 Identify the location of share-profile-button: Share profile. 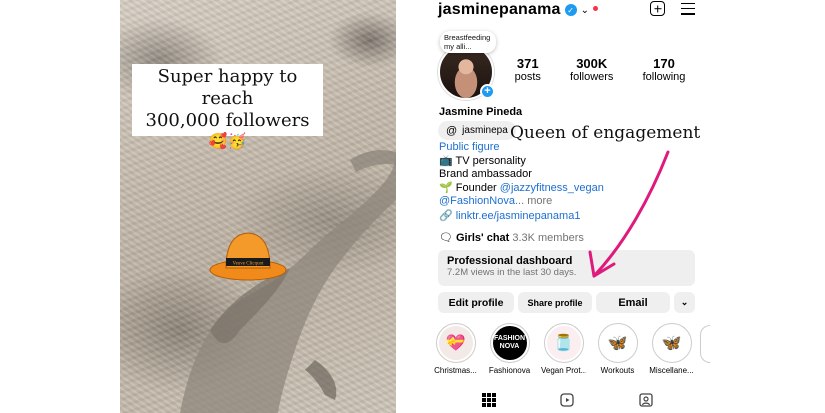
(555, 302).